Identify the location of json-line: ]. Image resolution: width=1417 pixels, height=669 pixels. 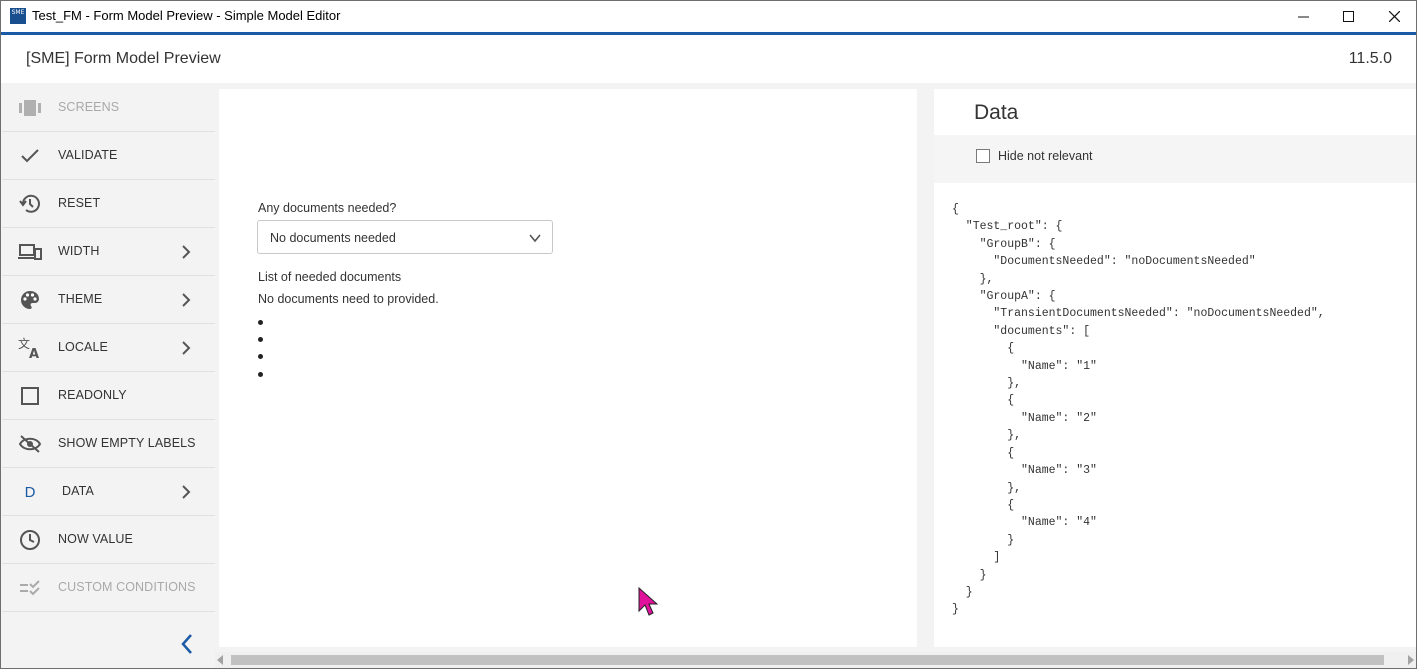
(976, 558).